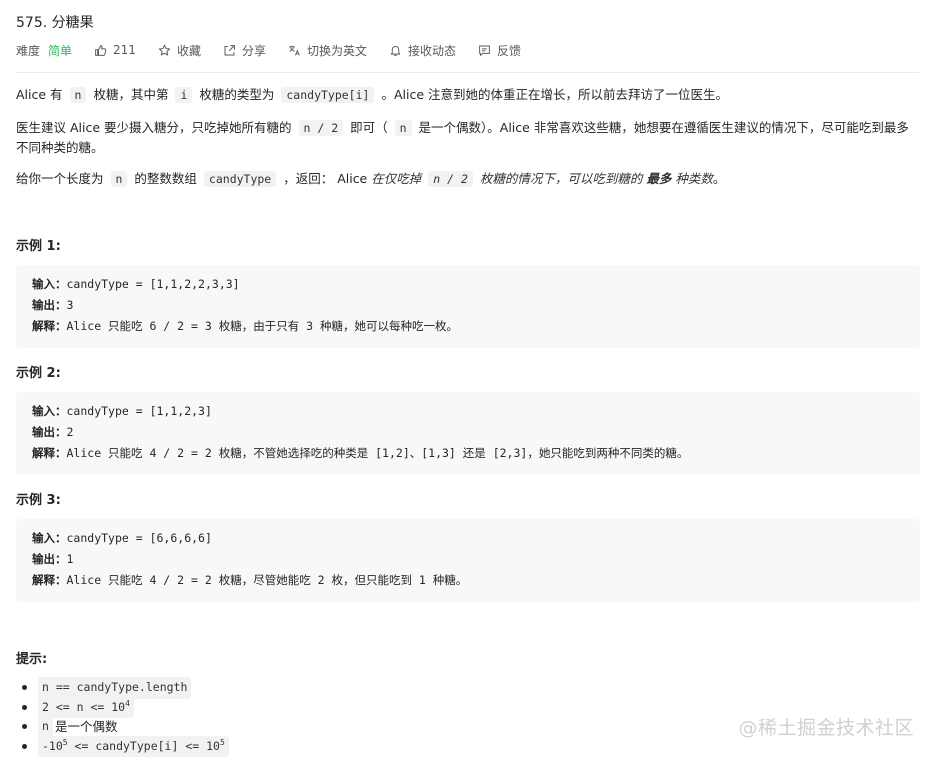  I want to click on text: ，返回： Alice, so click(325, 178).